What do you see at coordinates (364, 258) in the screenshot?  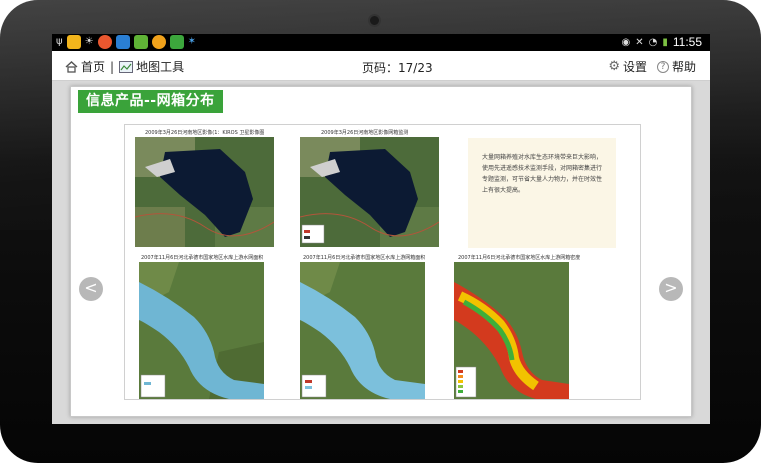 I see `caption-cage-area: 2007年11月6日河北承德市国家地区水库上游网箱面积` at bounding box center [364, 258].